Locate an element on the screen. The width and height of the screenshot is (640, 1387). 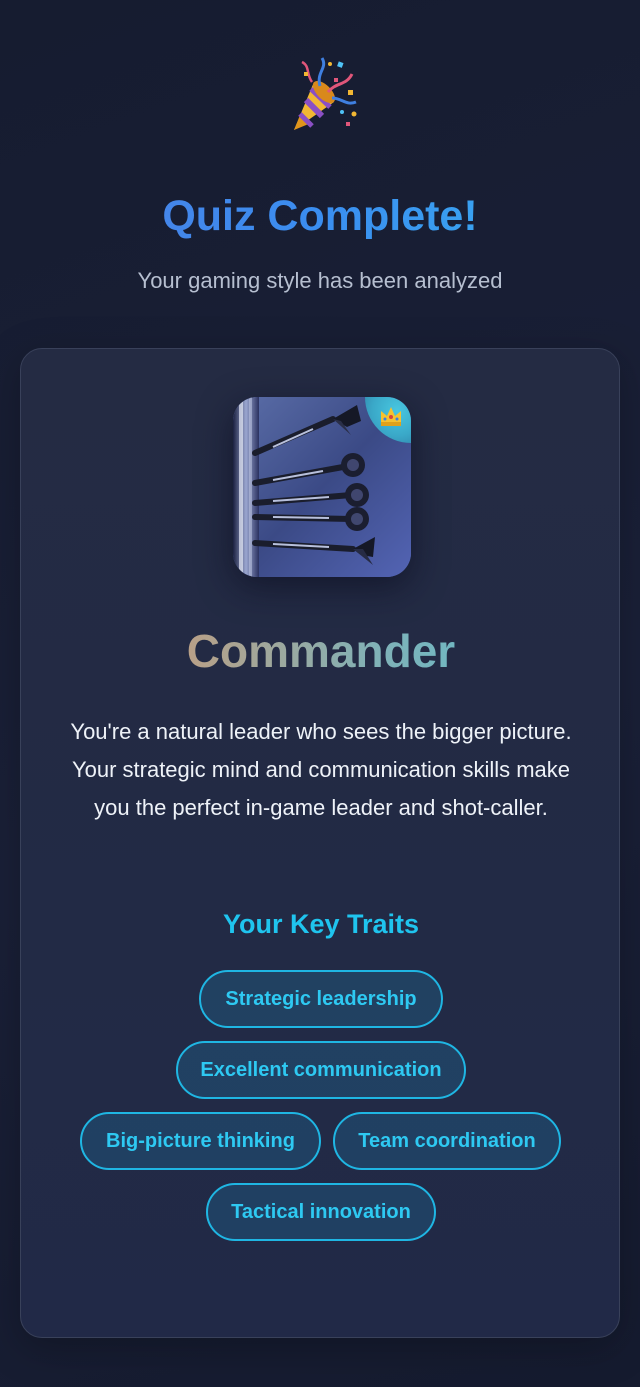
party-popper-icon is located at coordinates (320, 96).